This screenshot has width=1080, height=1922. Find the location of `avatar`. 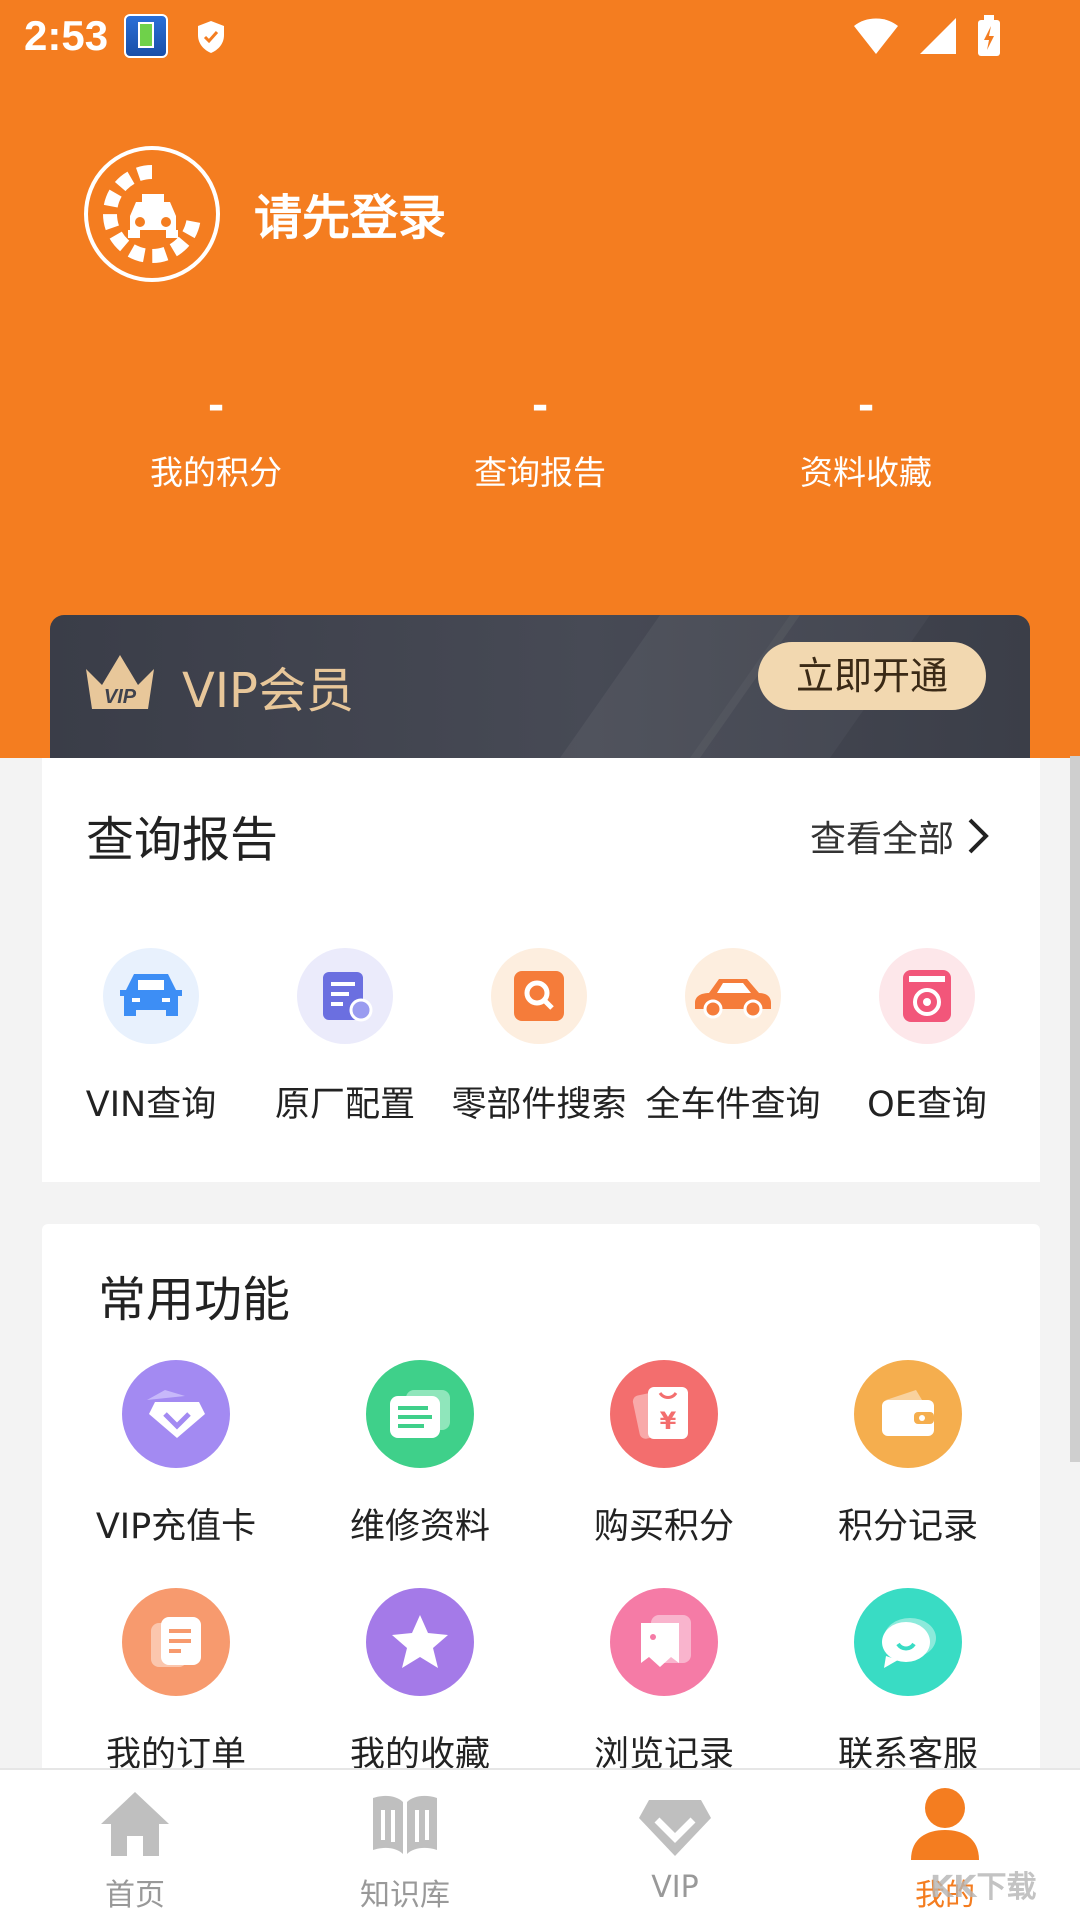

avatar is located at coordinates (152, 214).